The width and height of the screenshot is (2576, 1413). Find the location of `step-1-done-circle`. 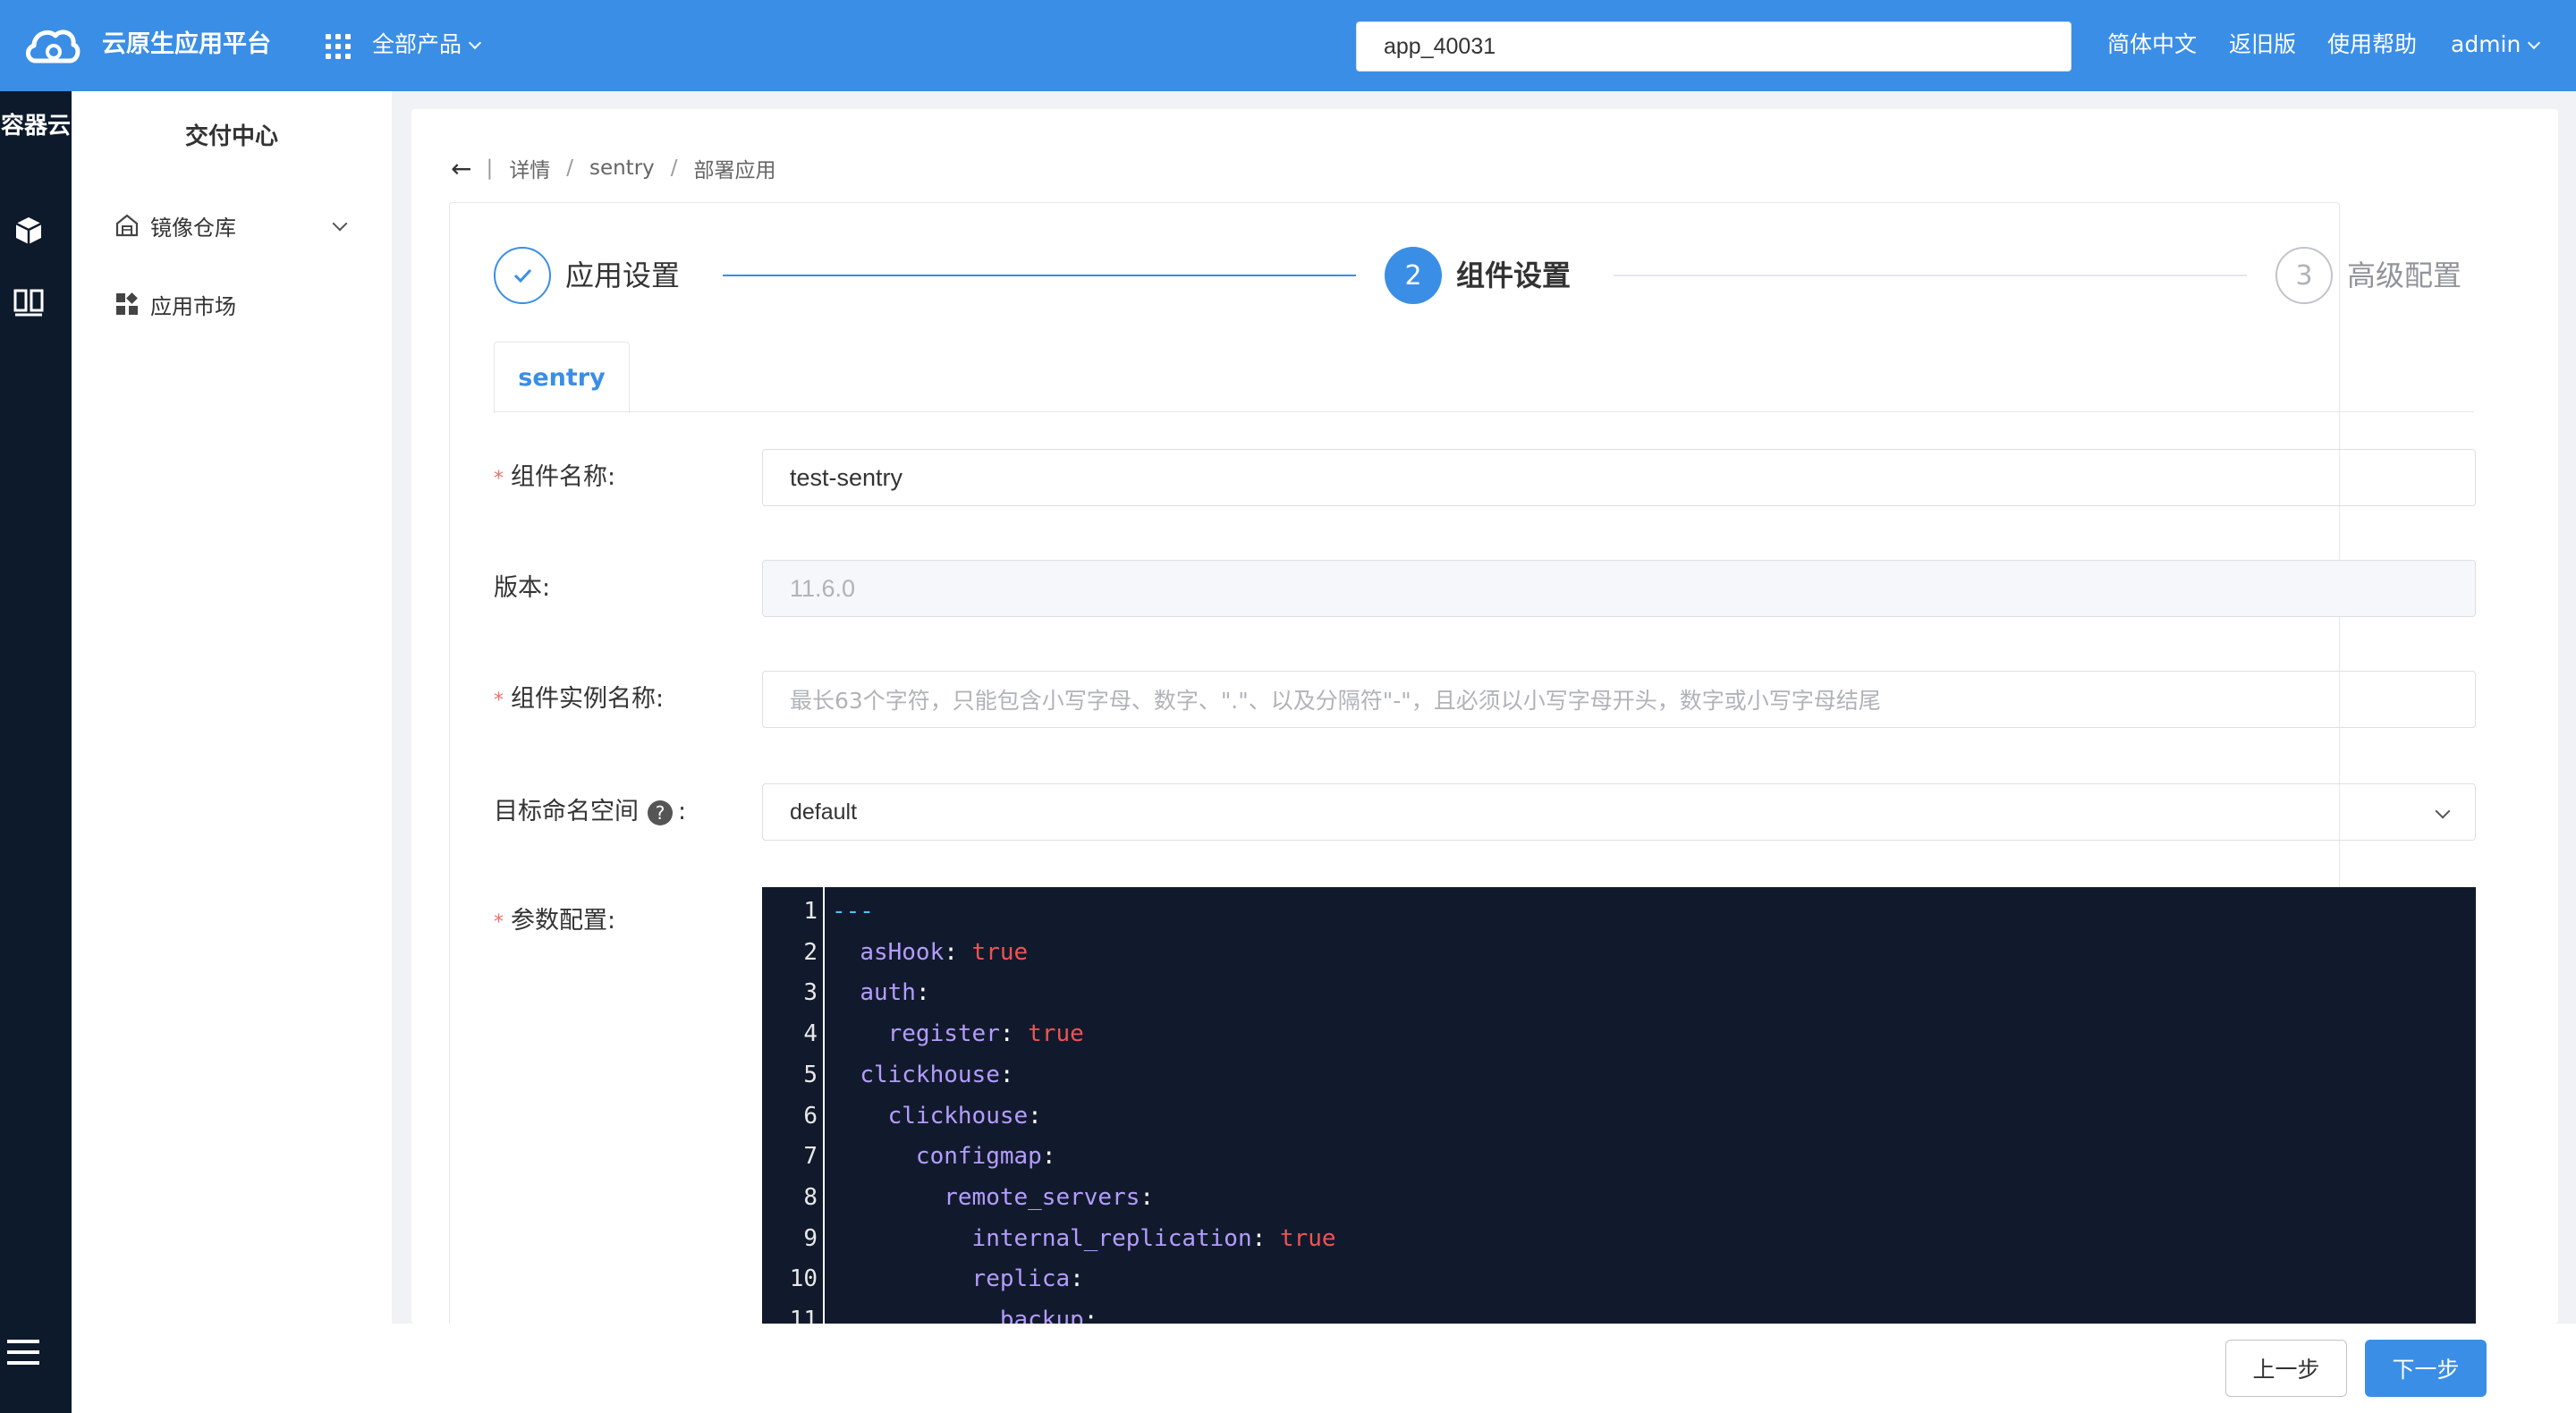

step-1-done-circle is located at coordinates (522, 275).